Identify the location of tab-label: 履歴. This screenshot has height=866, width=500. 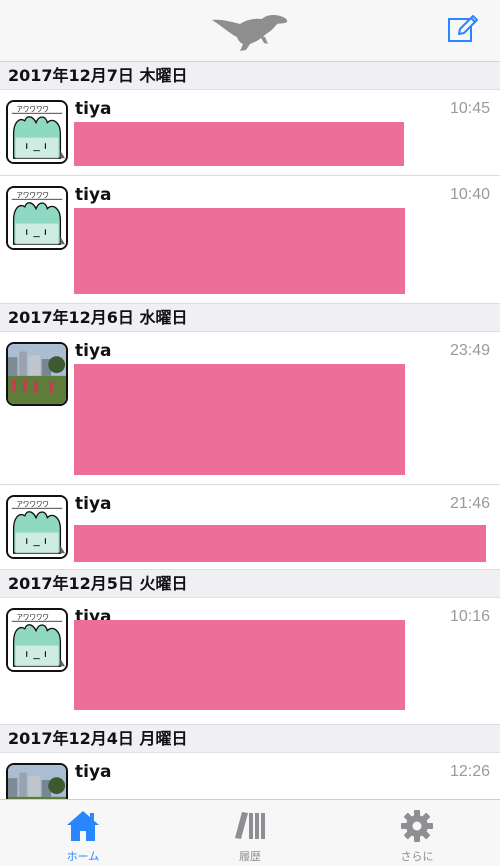
(250, 856).